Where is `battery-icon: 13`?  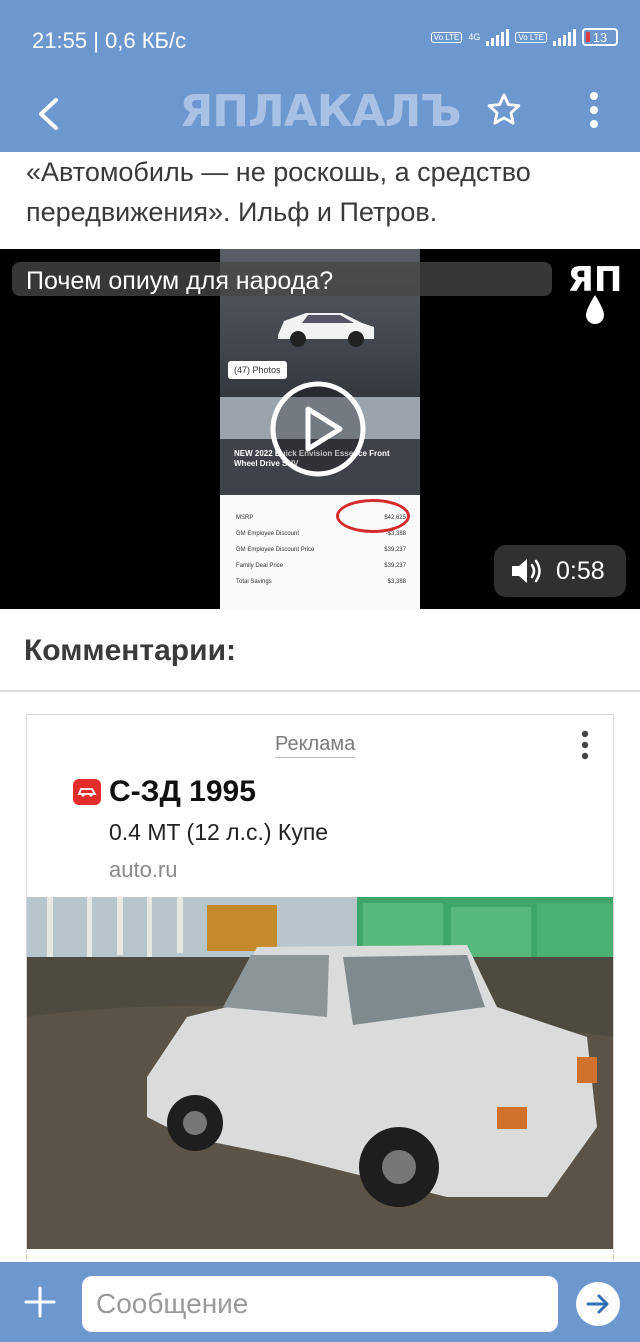 battery-icon: 13 is located at coordinates (600, 37).